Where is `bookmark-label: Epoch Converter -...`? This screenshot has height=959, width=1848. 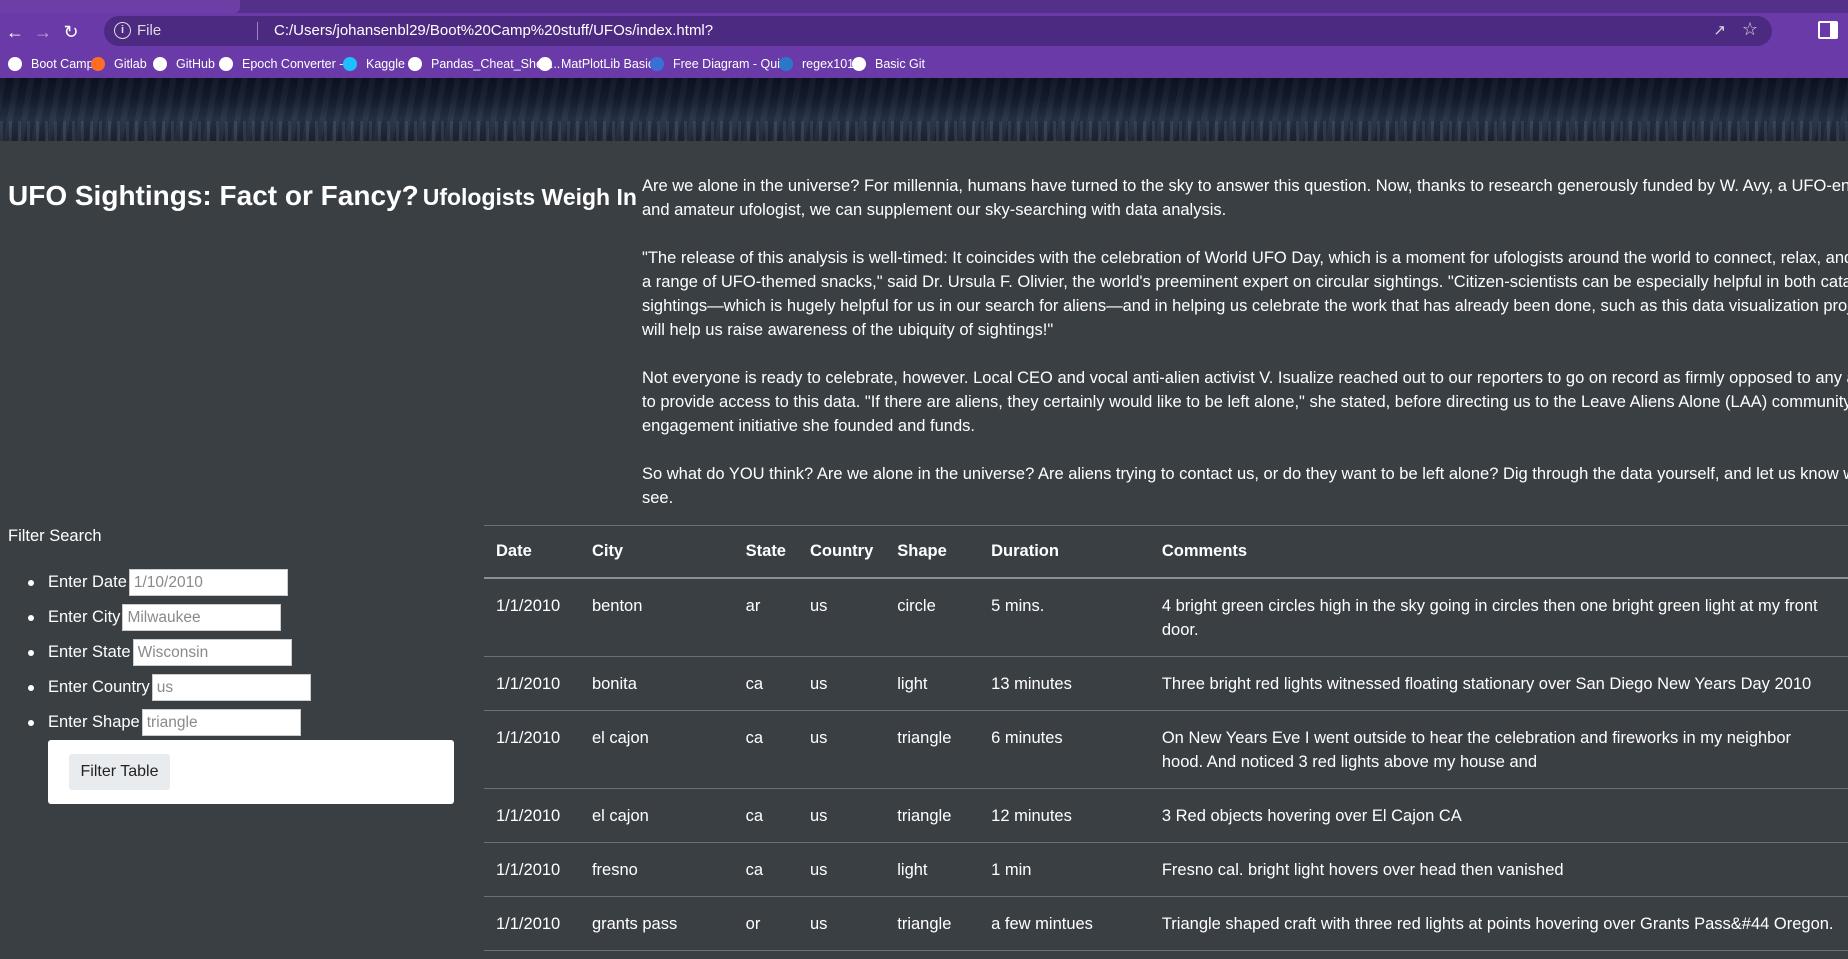
bookmark-label: Epoch Converter -... is located at coordinates (298, 64).